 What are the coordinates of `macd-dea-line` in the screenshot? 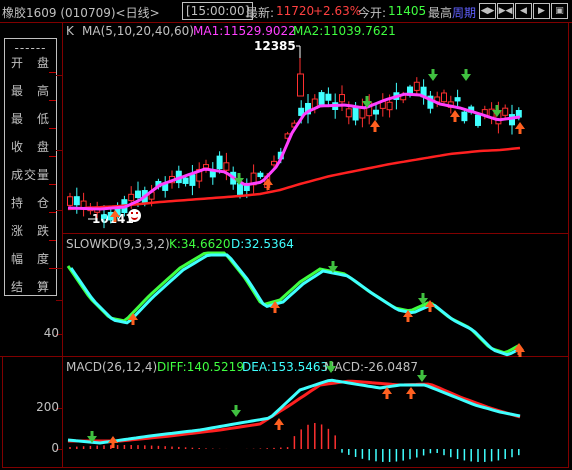 It's located at (294, 411).